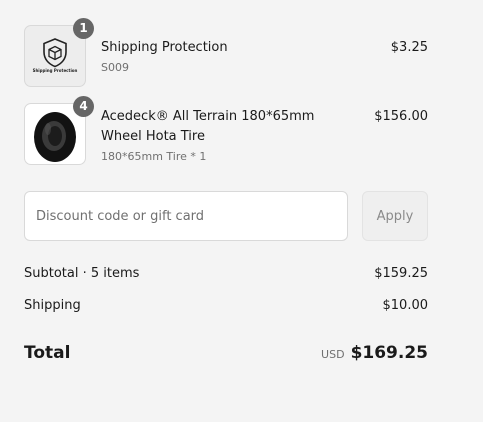  What do you see at coordinates (186, 216) in the screenshot?
I see `discount-code-input` at bounding box center [186, 216].